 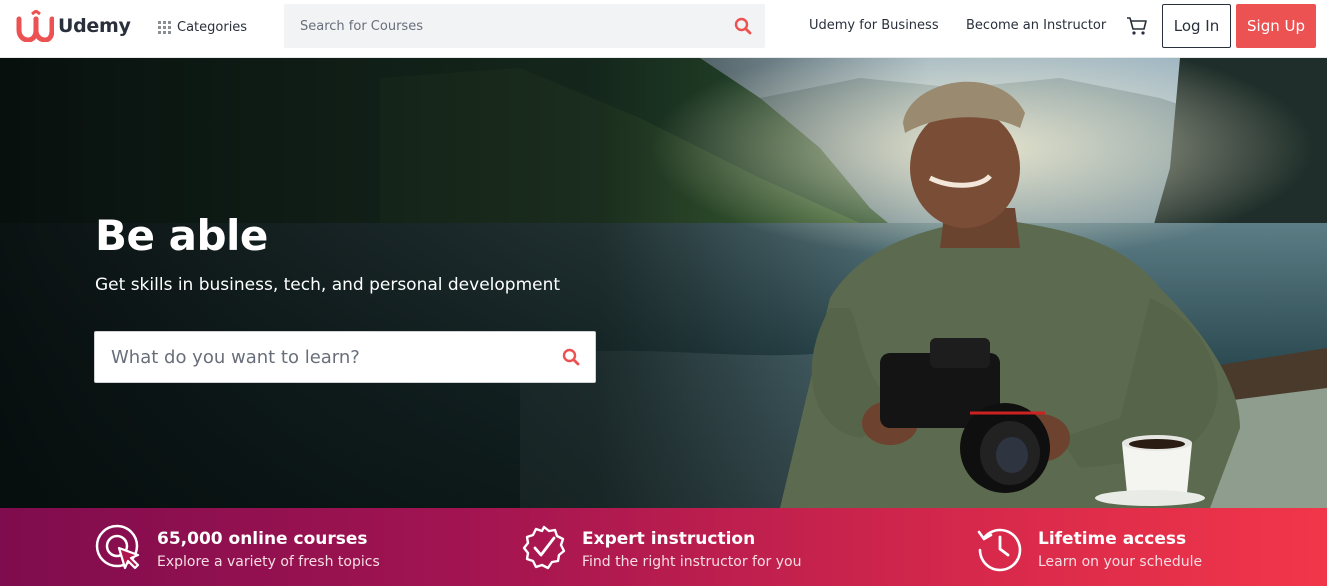 I want to click on grid-icon, so click(x=164, y=27).